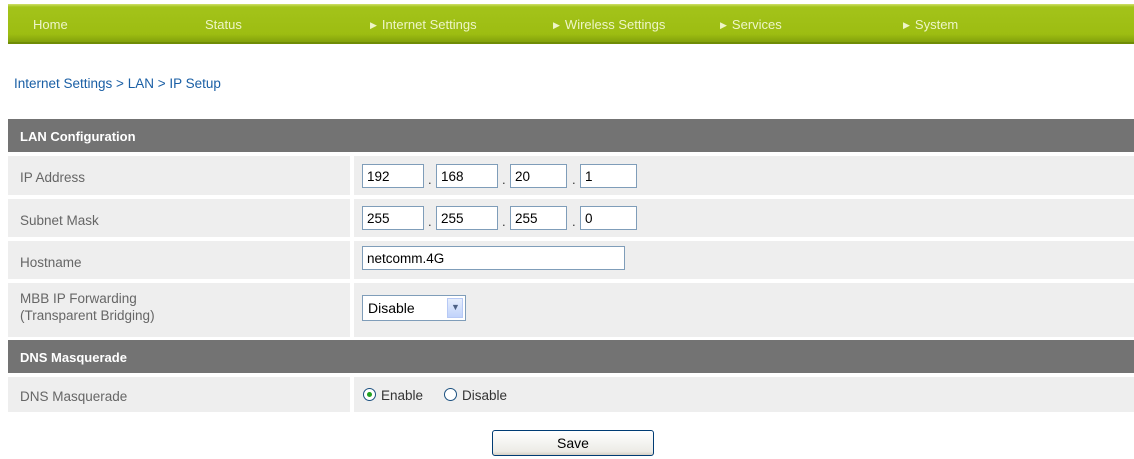 The image size is (1134, 459). What do you see at coordinates (53, 177) in the screenshot?
I see `ip-address-label: IP Address` at bounding box center [53, 177].